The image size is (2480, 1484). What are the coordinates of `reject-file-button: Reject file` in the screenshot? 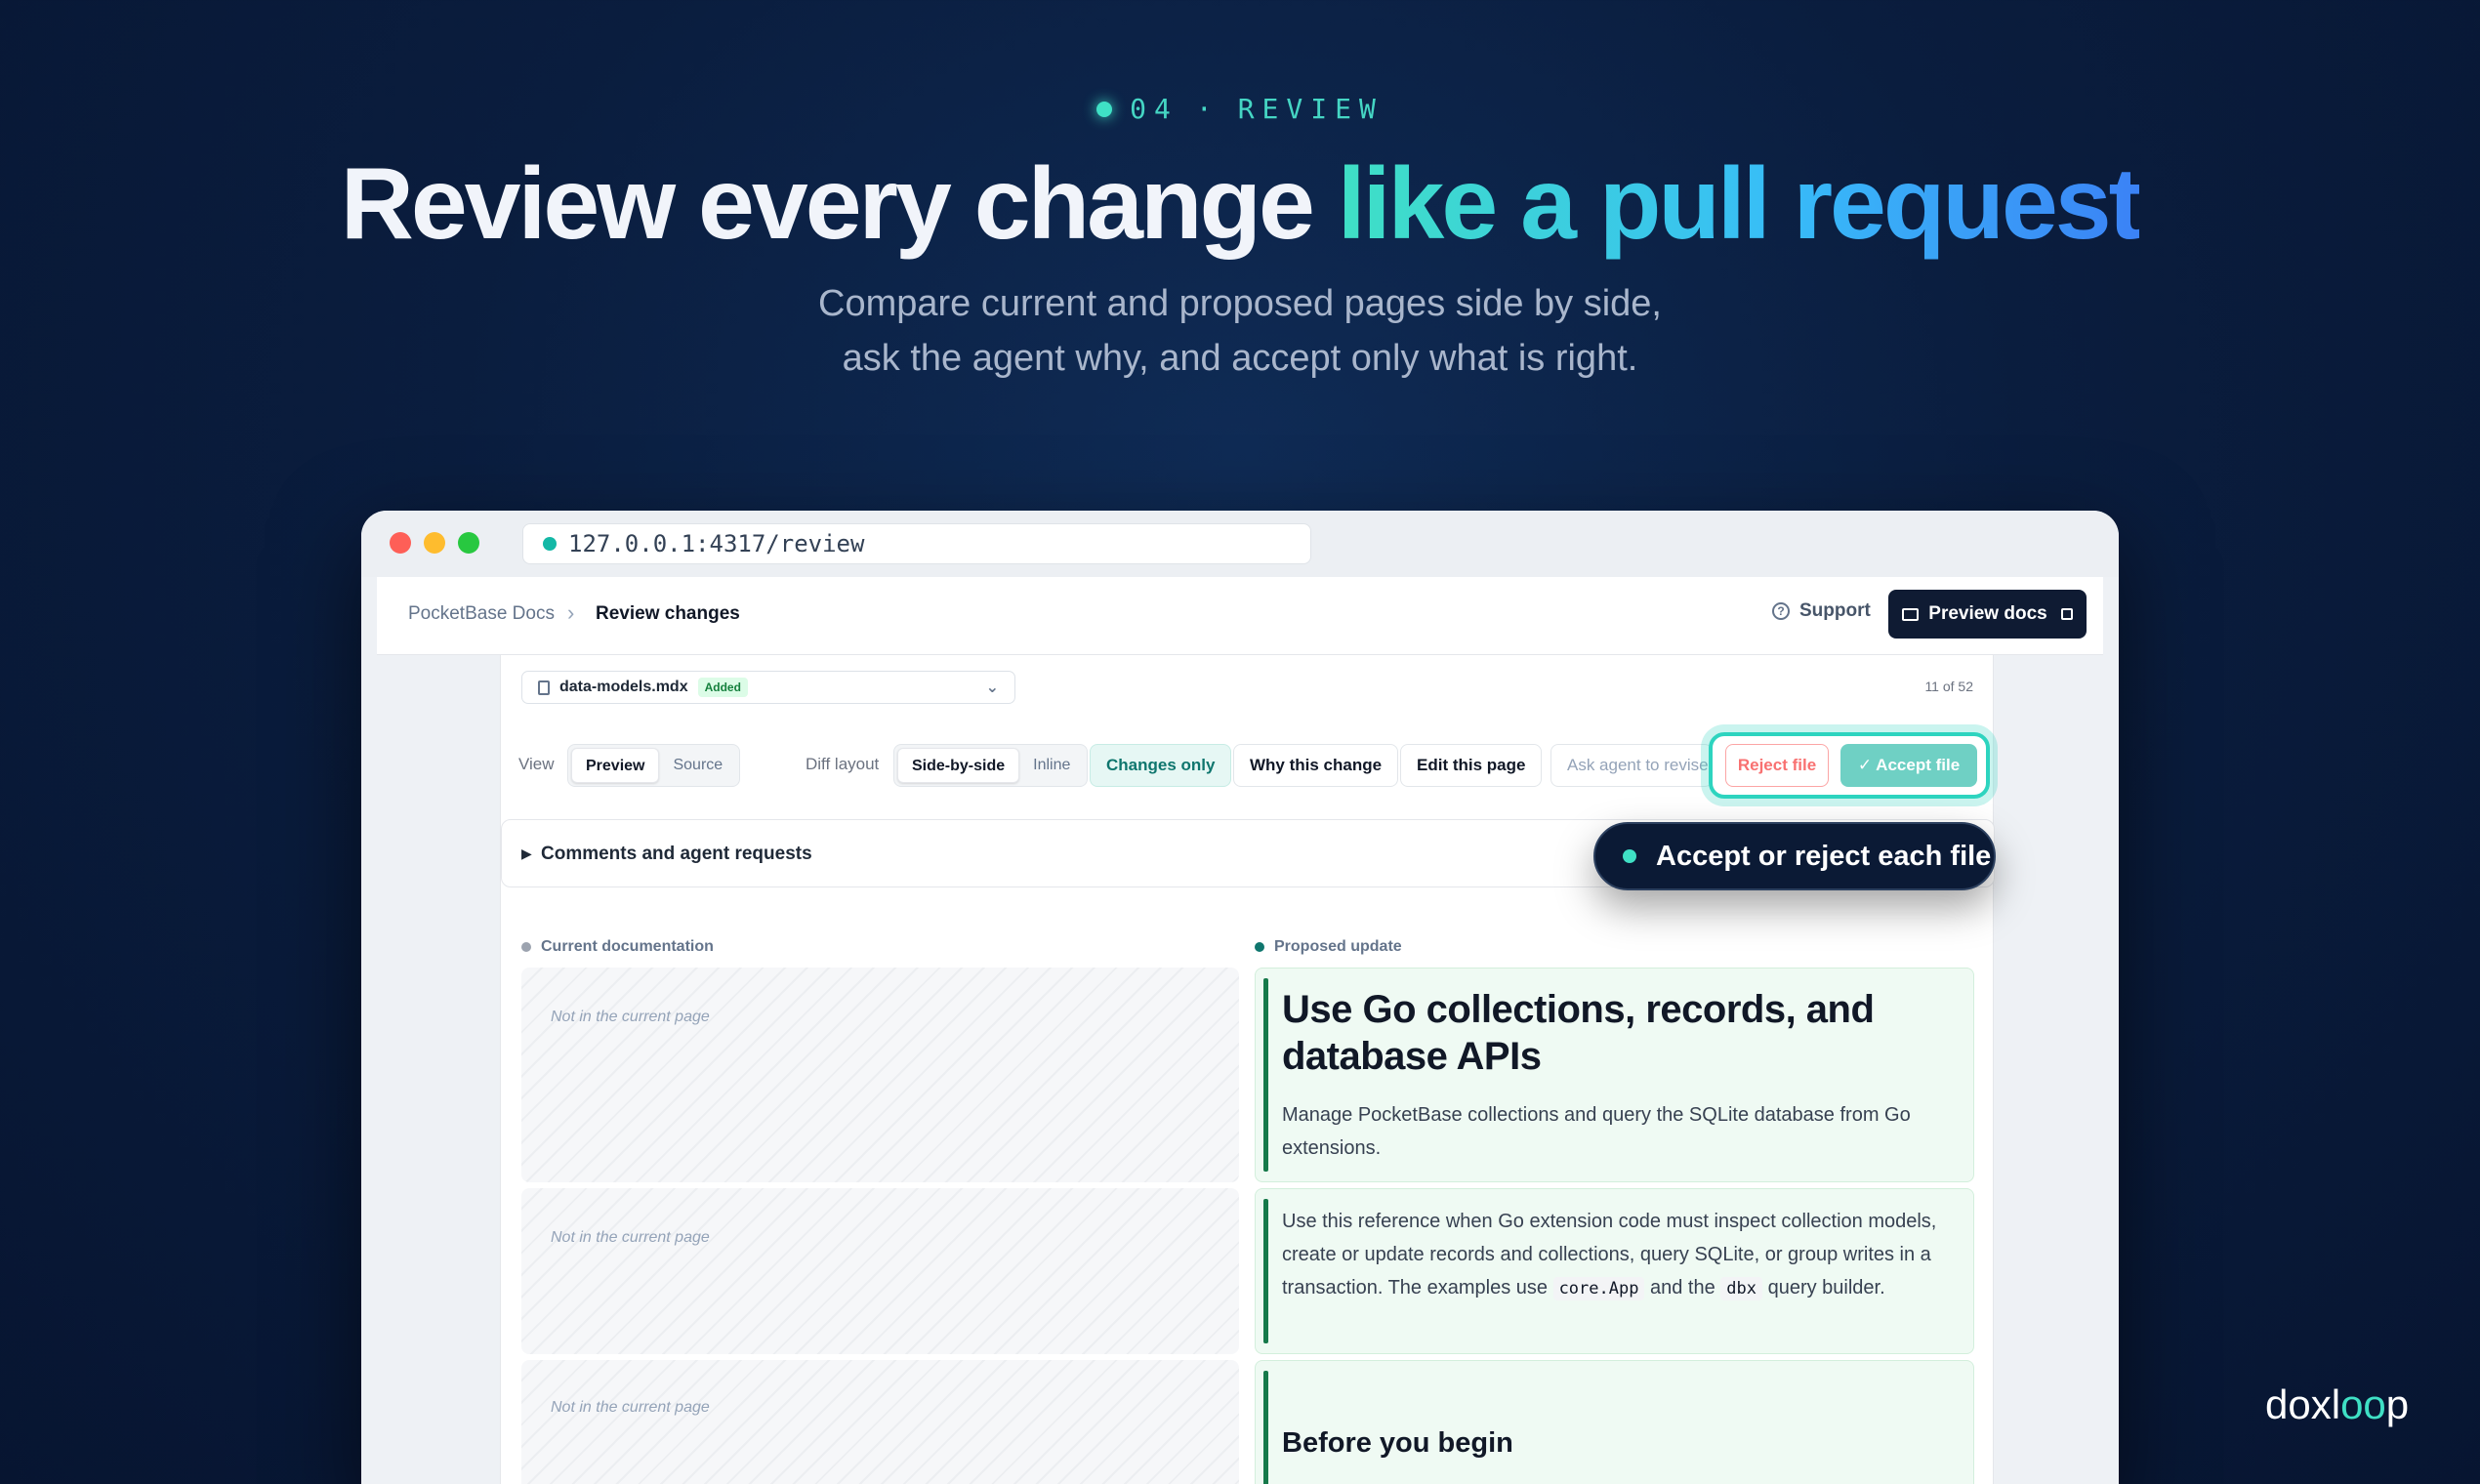 It's located at (1777, 766).